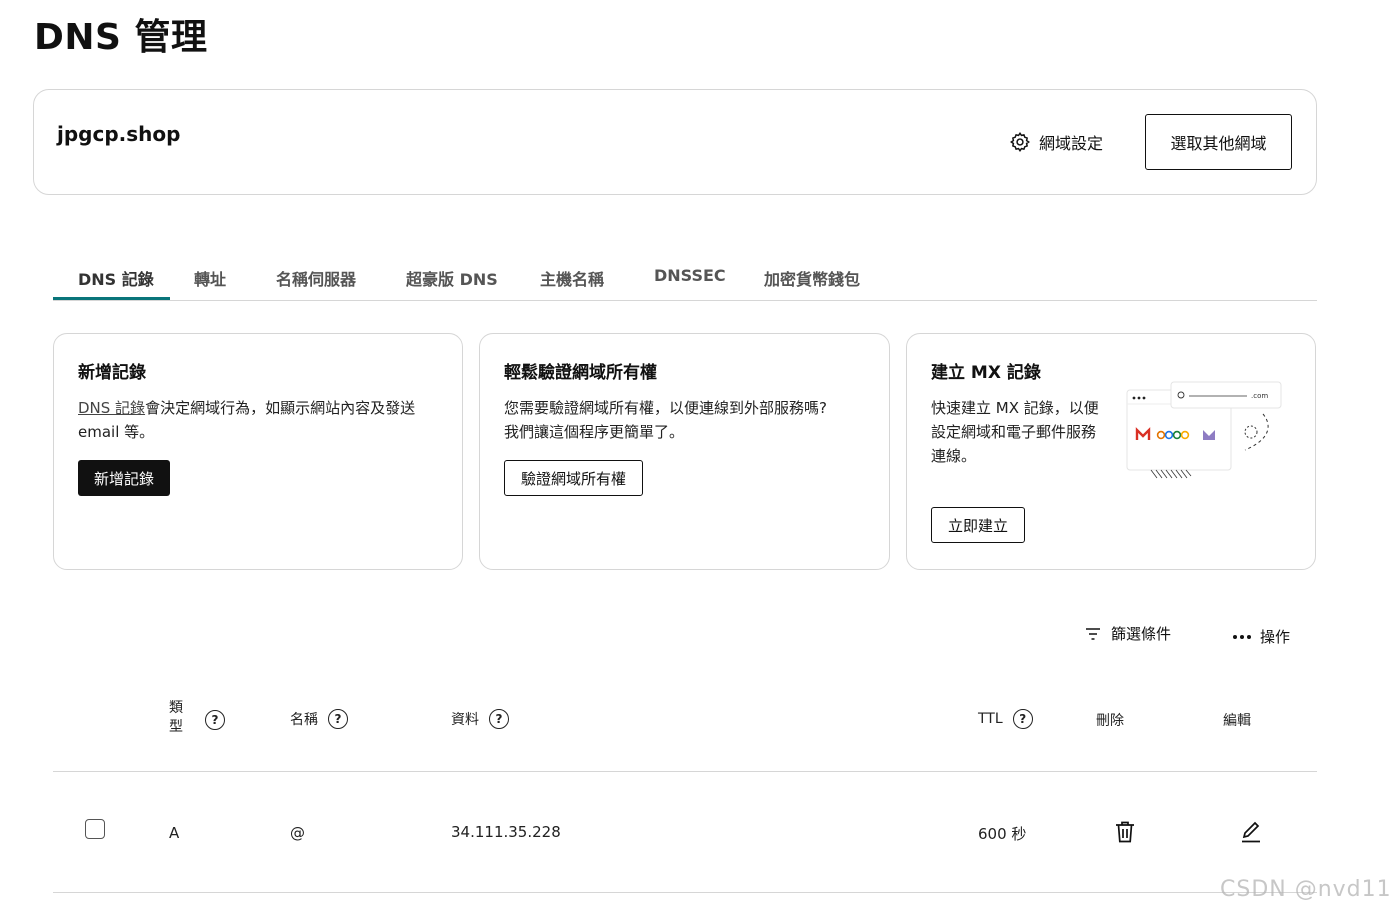  Describe the element at coordinates (1093, 634) in the screenshot. I see `filter-icon` at that location.